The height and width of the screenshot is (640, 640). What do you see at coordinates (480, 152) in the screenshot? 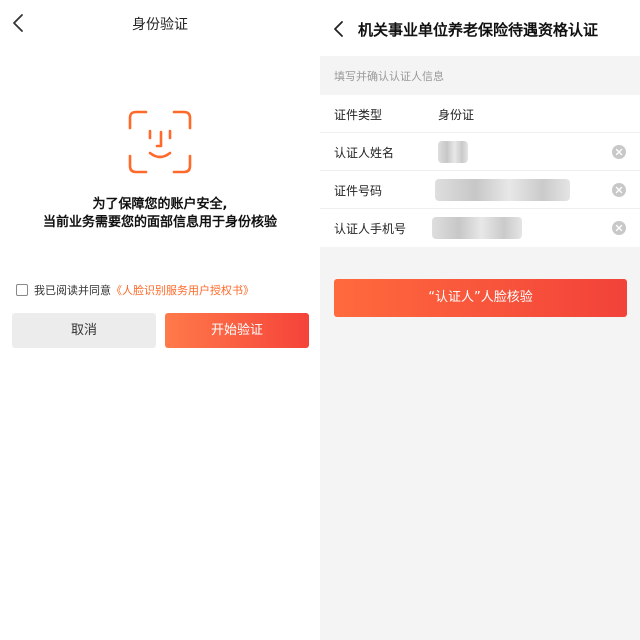
I see `row-certifier-name: 认证人姓名` at bounding box center [480, 152].